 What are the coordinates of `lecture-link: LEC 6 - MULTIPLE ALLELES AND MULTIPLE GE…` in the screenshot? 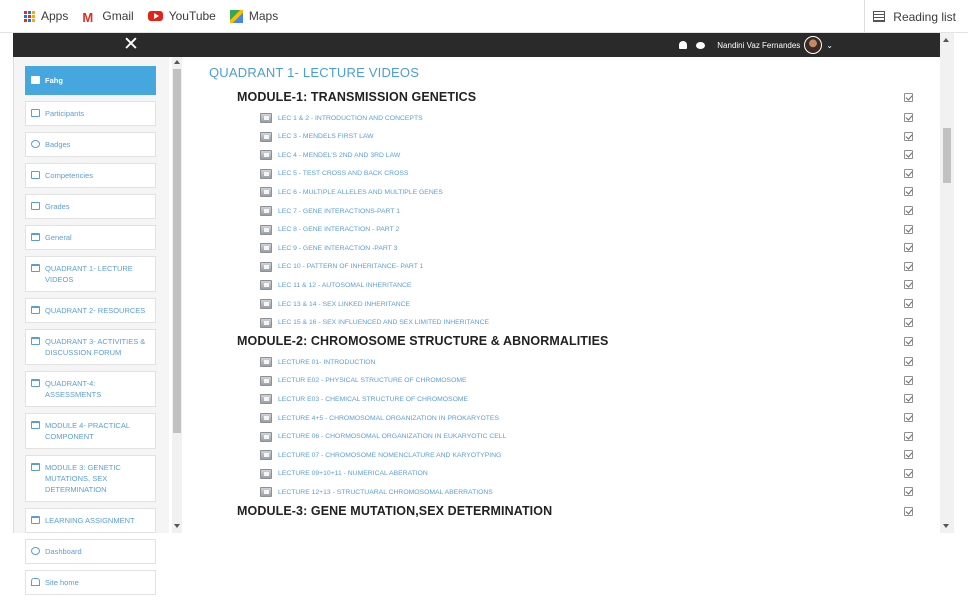 It's located at (351, 192).